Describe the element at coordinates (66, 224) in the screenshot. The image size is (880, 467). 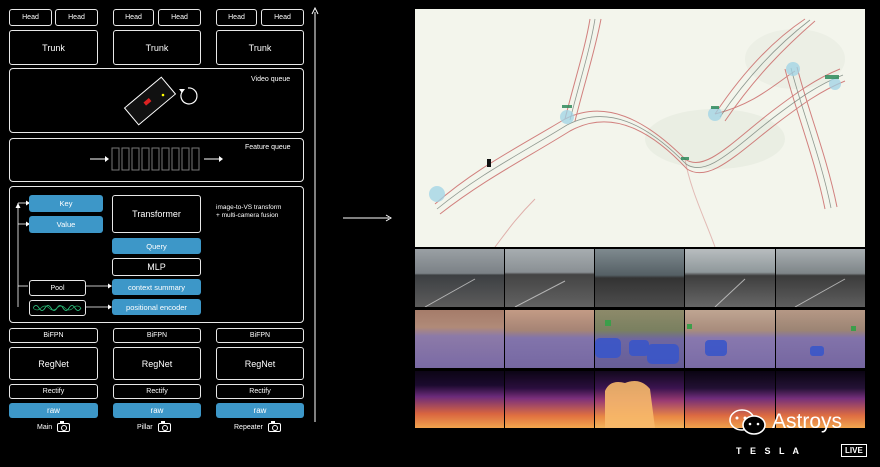
I see `value-box: Value` at that location.